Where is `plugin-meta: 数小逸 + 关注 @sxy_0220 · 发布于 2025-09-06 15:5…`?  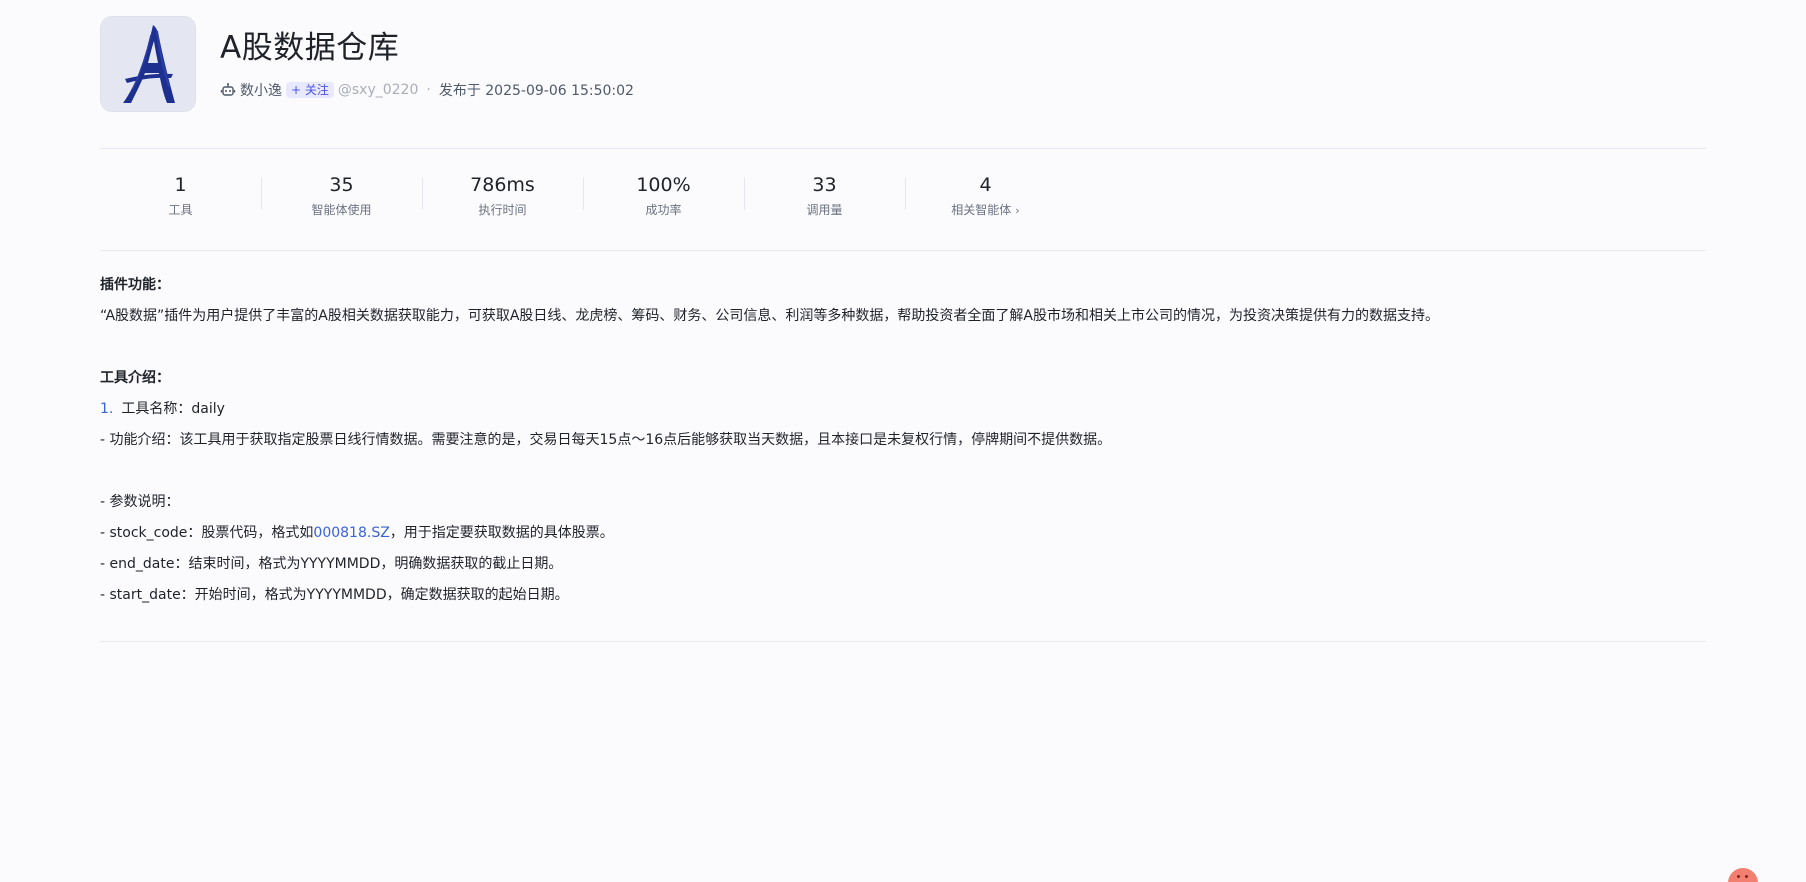 plugin-meta: 数小逸 + 关注 @sxy_0220 · 发布于 2025-09-06 15:5… is located at coordinates (427, 90).